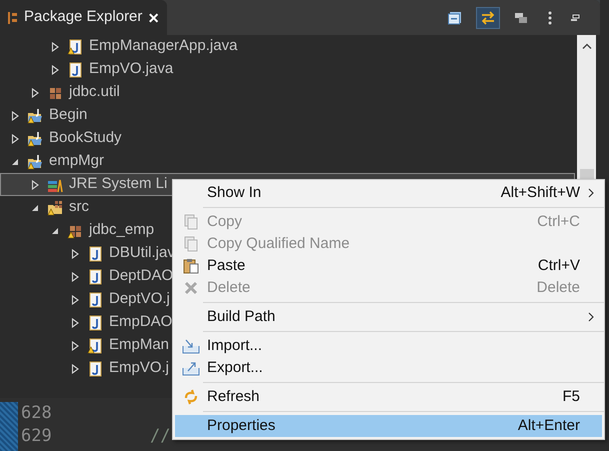  Describe the element at coordinates (160, 436) in the screenshot. I see `code-comment: //` at that location.